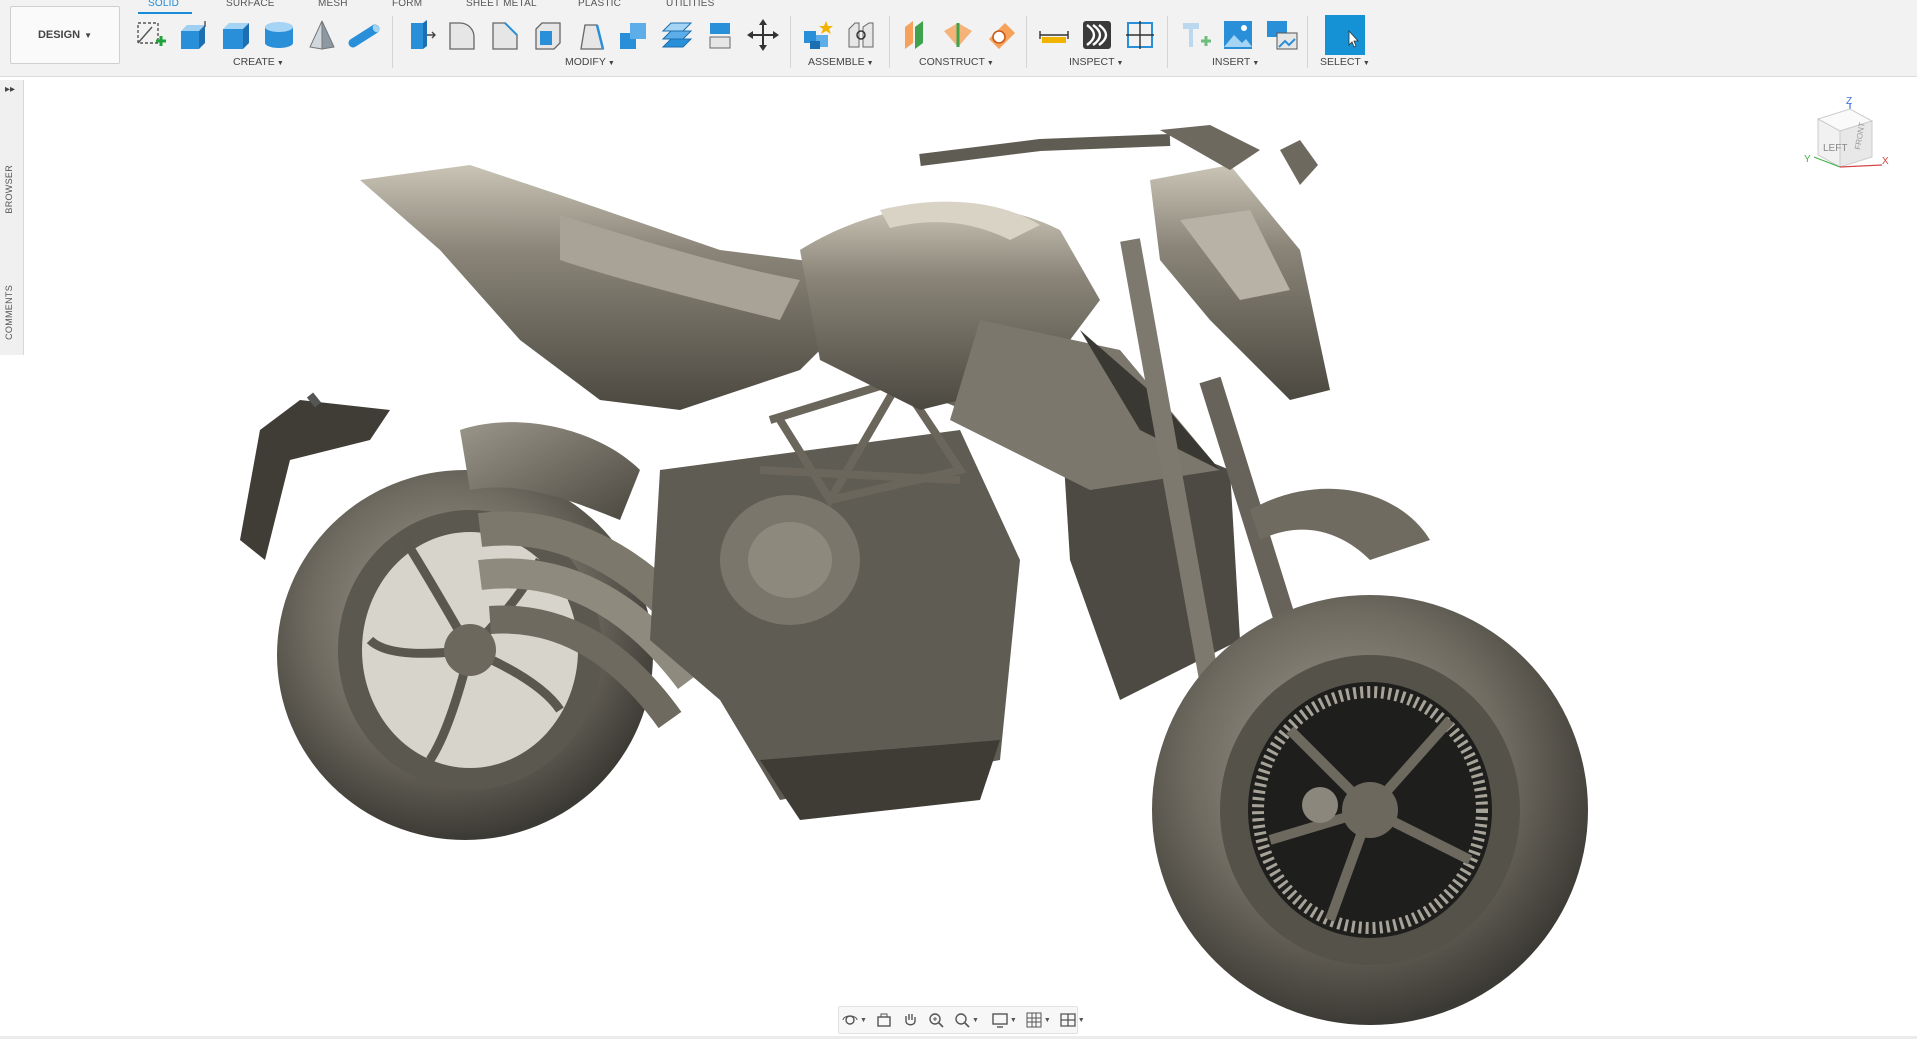 The image size is (1917, 1039). What do you see at coordinates (9, 312) in the screenshot?
I see `comments-tab: COMMENTS` at bounding box center [9, 312].